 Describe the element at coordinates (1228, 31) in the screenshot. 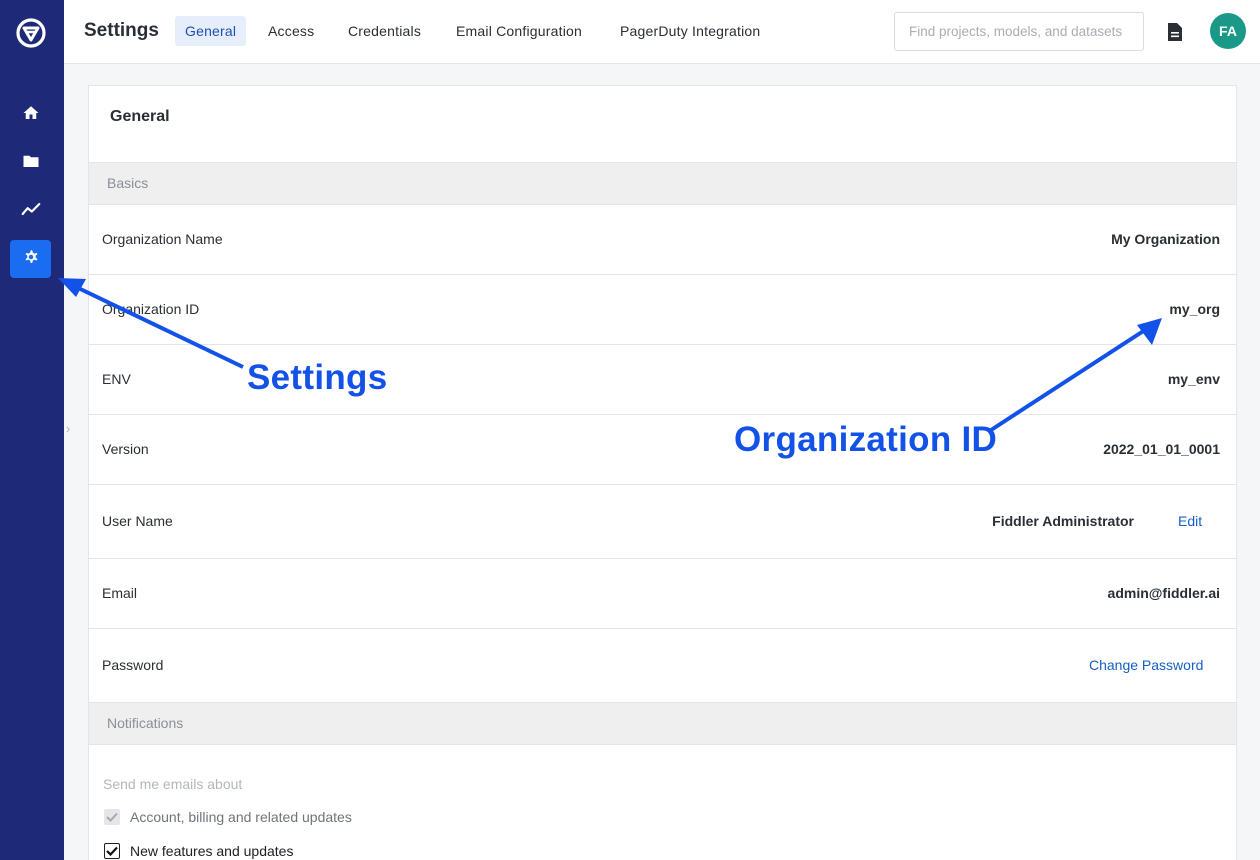

I see `avatar: FA` at that location.